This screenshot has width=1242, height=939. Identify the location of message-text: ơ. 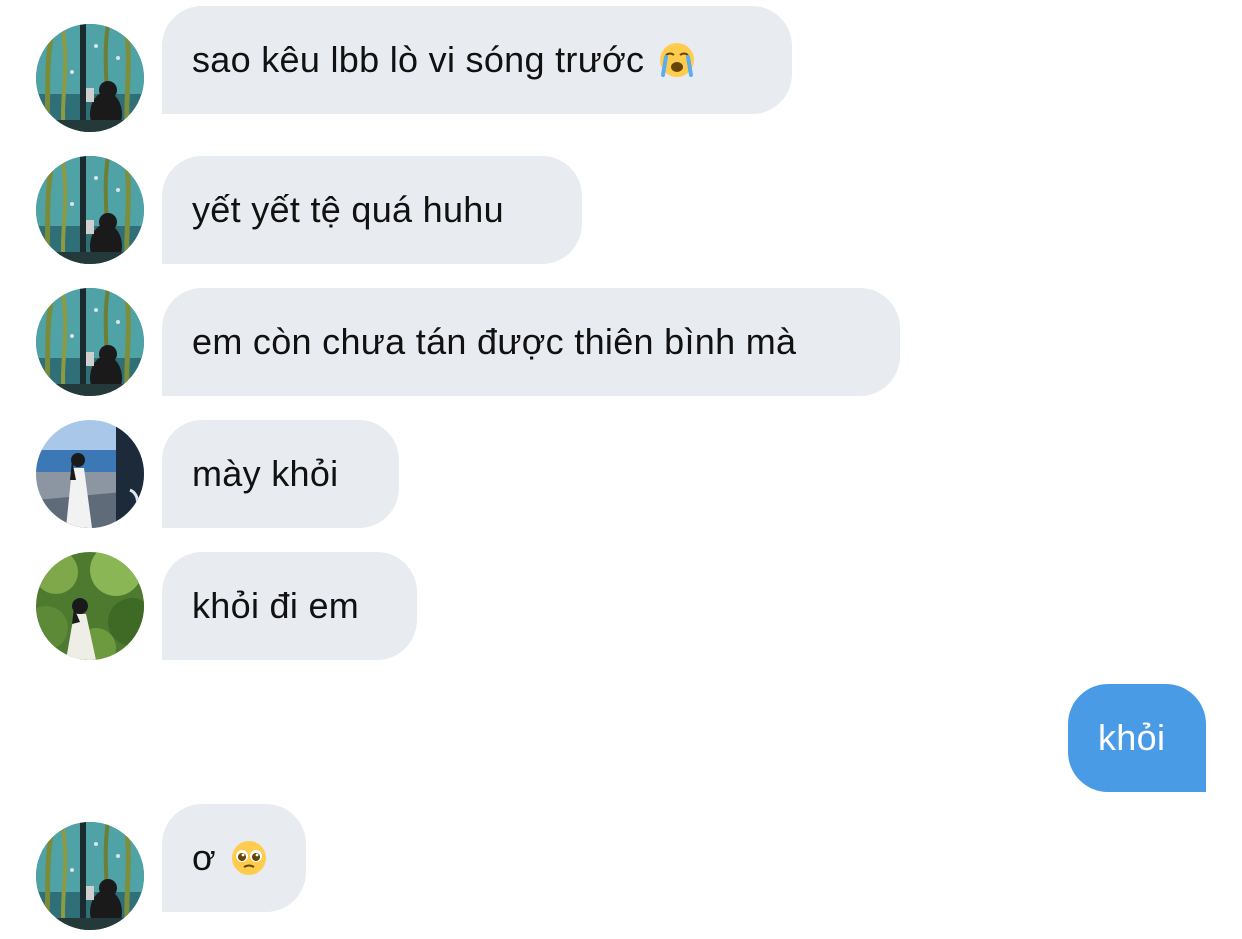
(204, 857).